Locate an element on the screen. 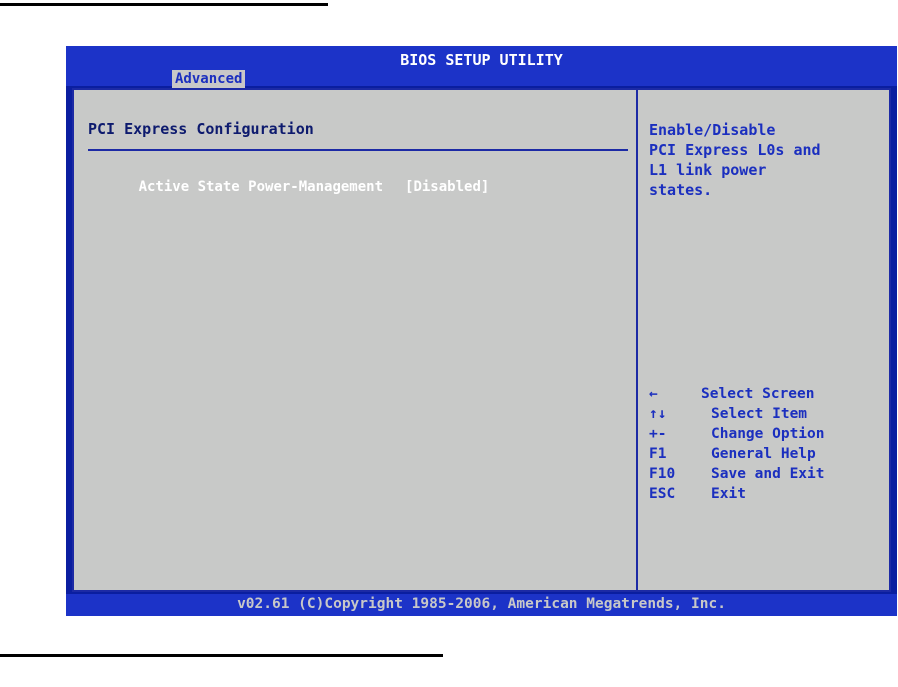 This screenshot has width=898, height=687. help-line: PCI Express L0s and is located at coordinates (735, 150).